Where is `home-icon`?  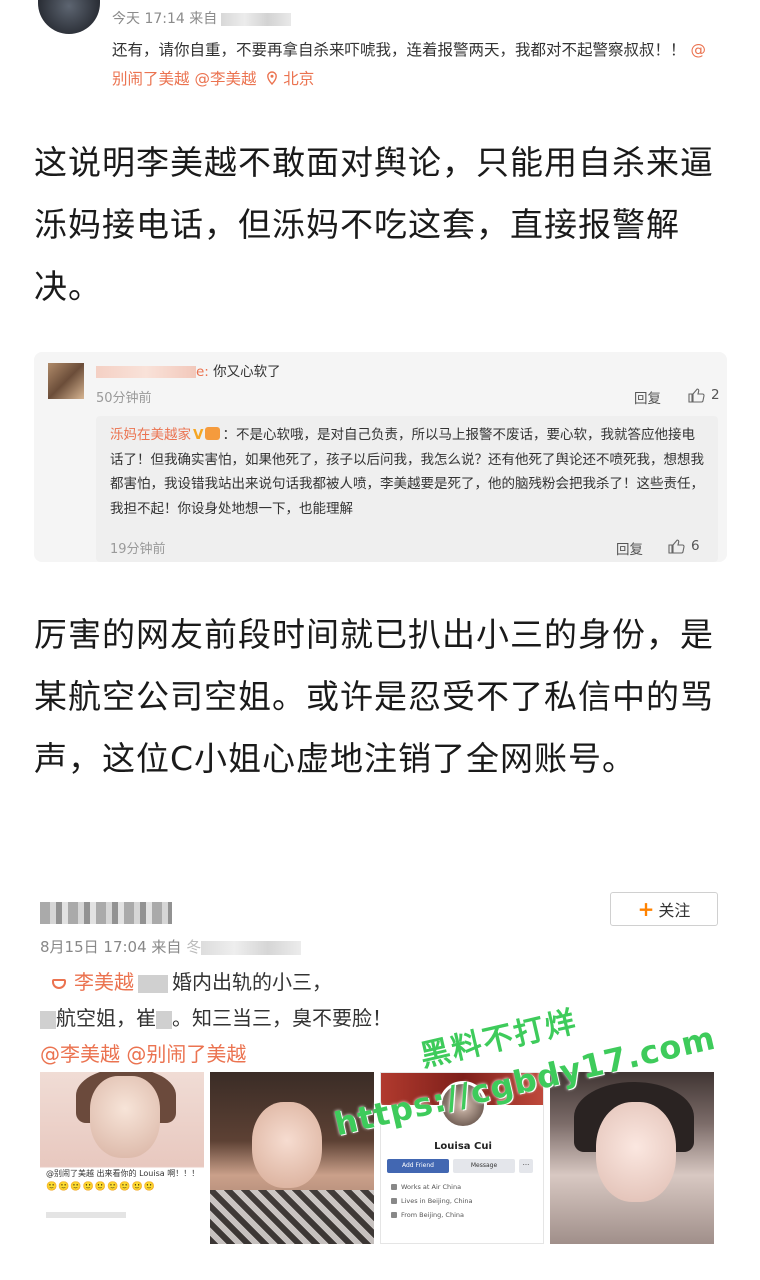
home-icon is located at coordinates (394, 1201).